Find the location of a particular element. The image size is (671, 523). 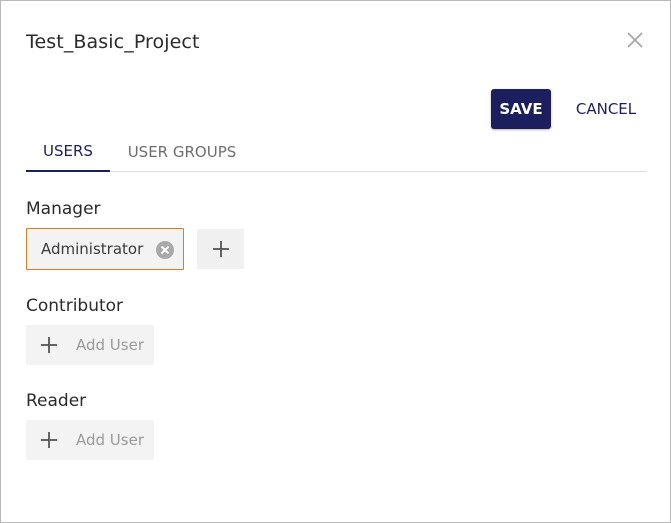

close-button is located at coordinates (635, 40).